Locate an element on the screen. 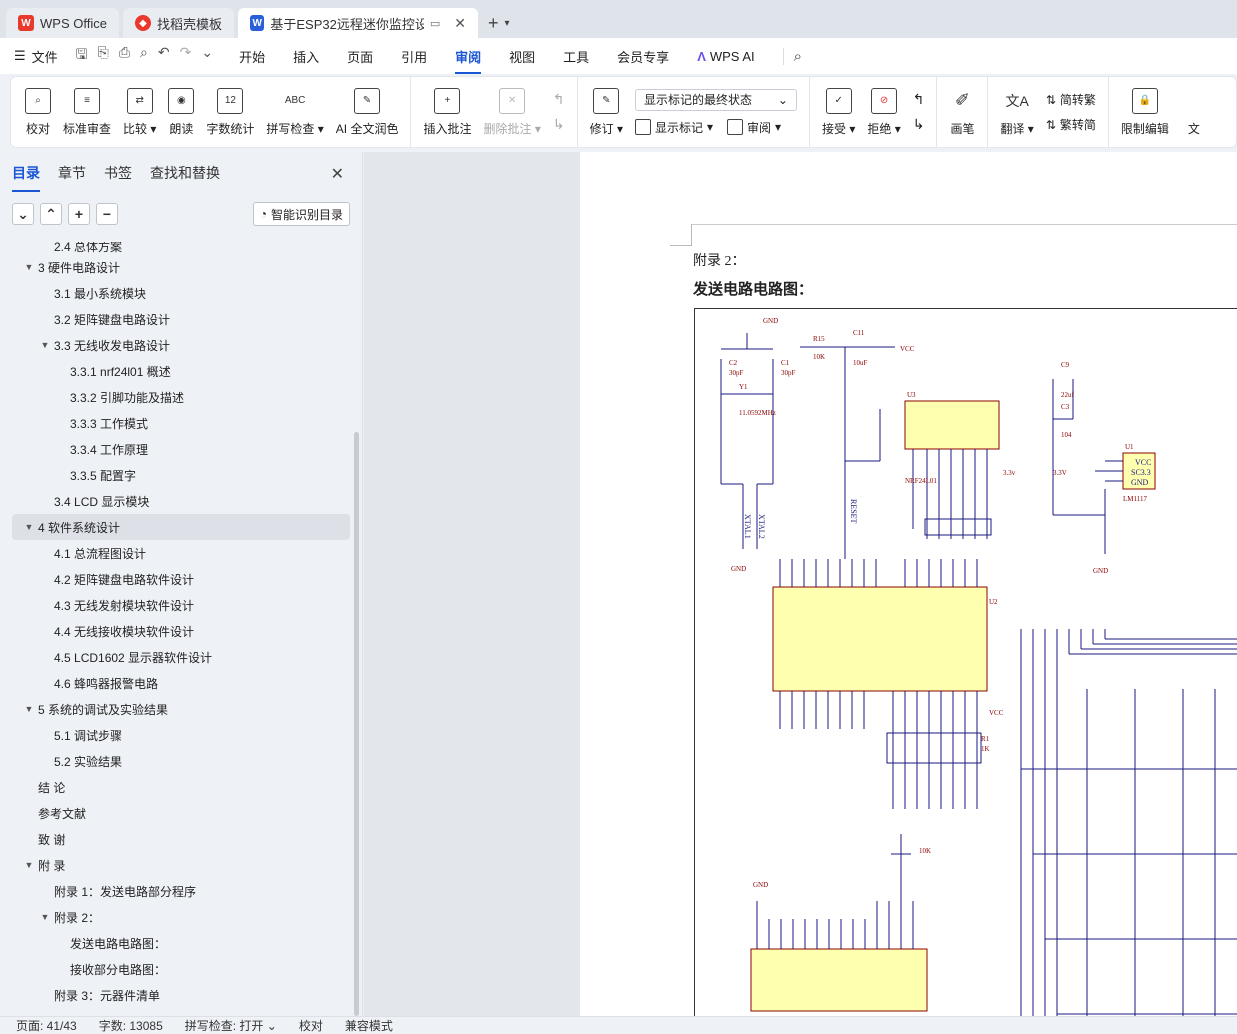  appendix-label: 附录 2： is located at coordinates (719, 260).